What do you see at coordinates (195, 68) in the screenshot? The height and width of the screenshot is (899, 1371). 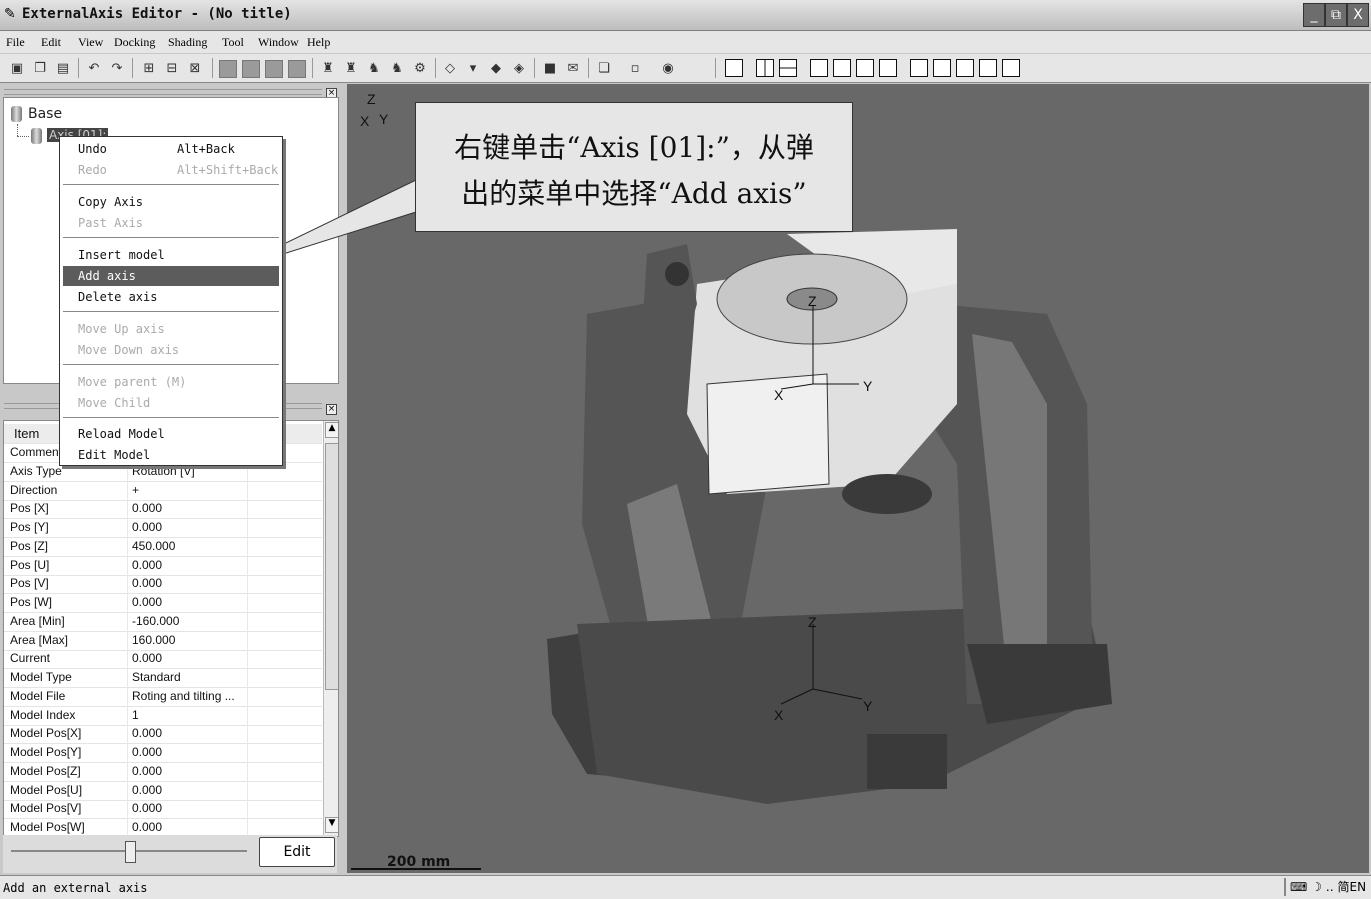 I see `tree-collapse-icon: ⊠` at bounding box center [195, 68].